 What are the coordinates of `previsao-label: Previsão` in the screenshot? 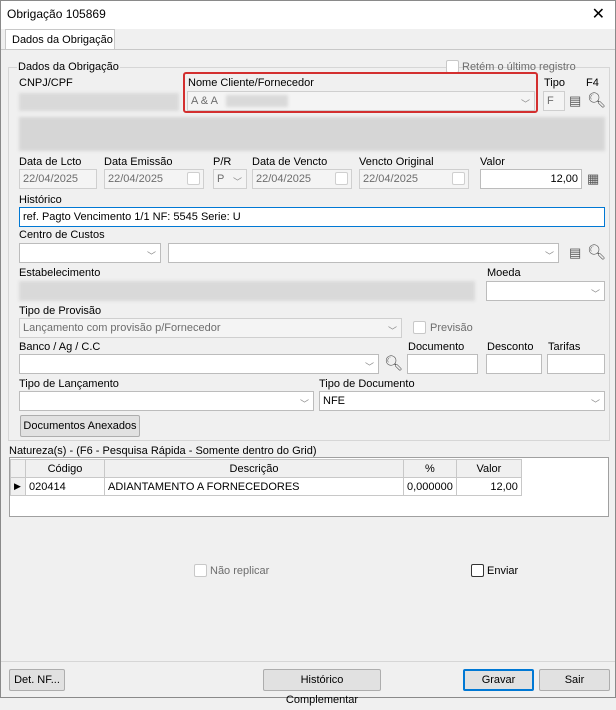 It's located at (451, 328).